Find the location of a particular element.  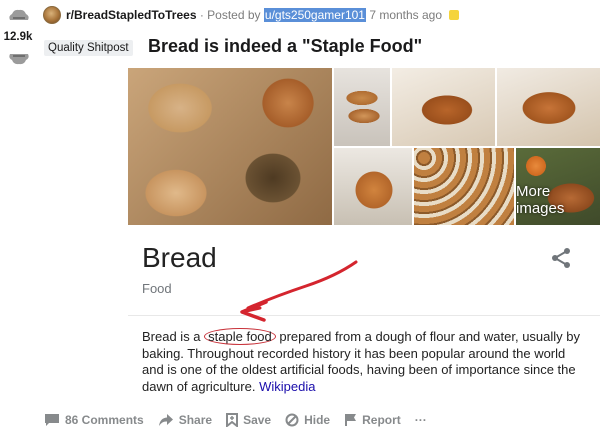

knowledge-panel-subtitle: Food is located at coordinates (157, 288).